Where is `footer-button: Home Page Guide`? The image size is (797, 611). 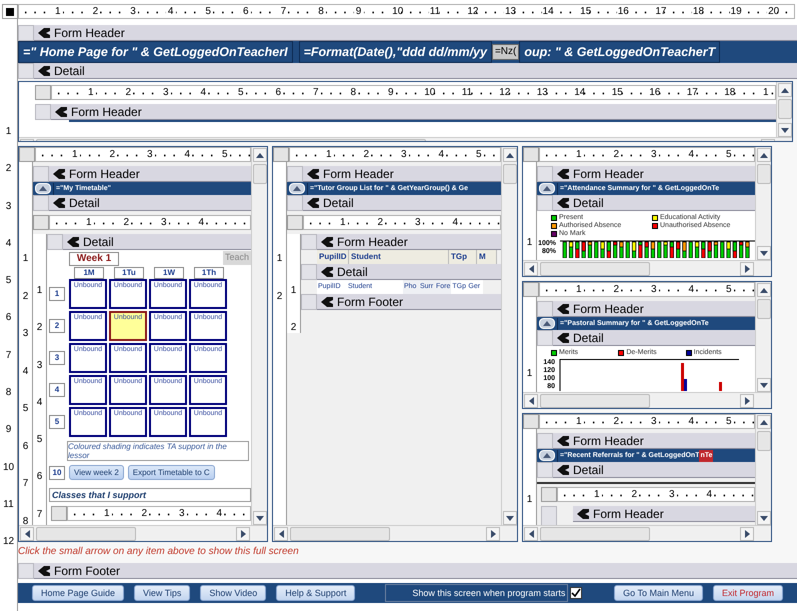
footer-button: Home Page Guide is located at coordinates (78, 593).